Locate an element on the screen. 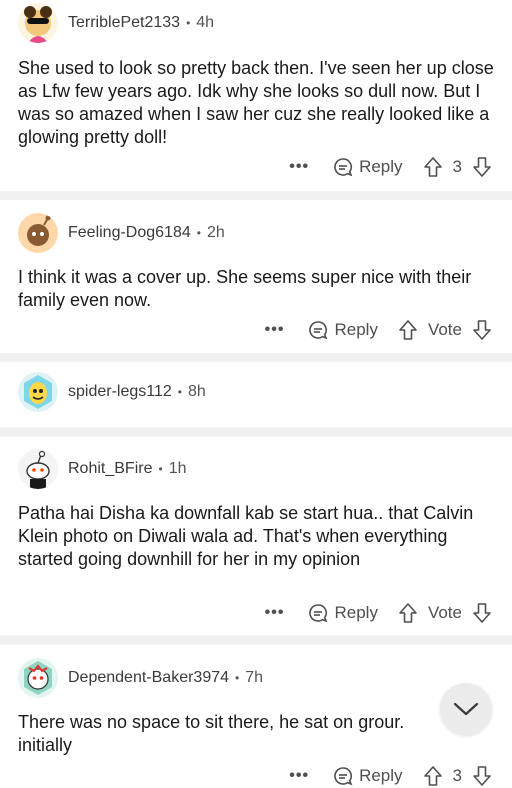  comment-header: Rohit_BFire • 1h is located at coordinates (102, 469).